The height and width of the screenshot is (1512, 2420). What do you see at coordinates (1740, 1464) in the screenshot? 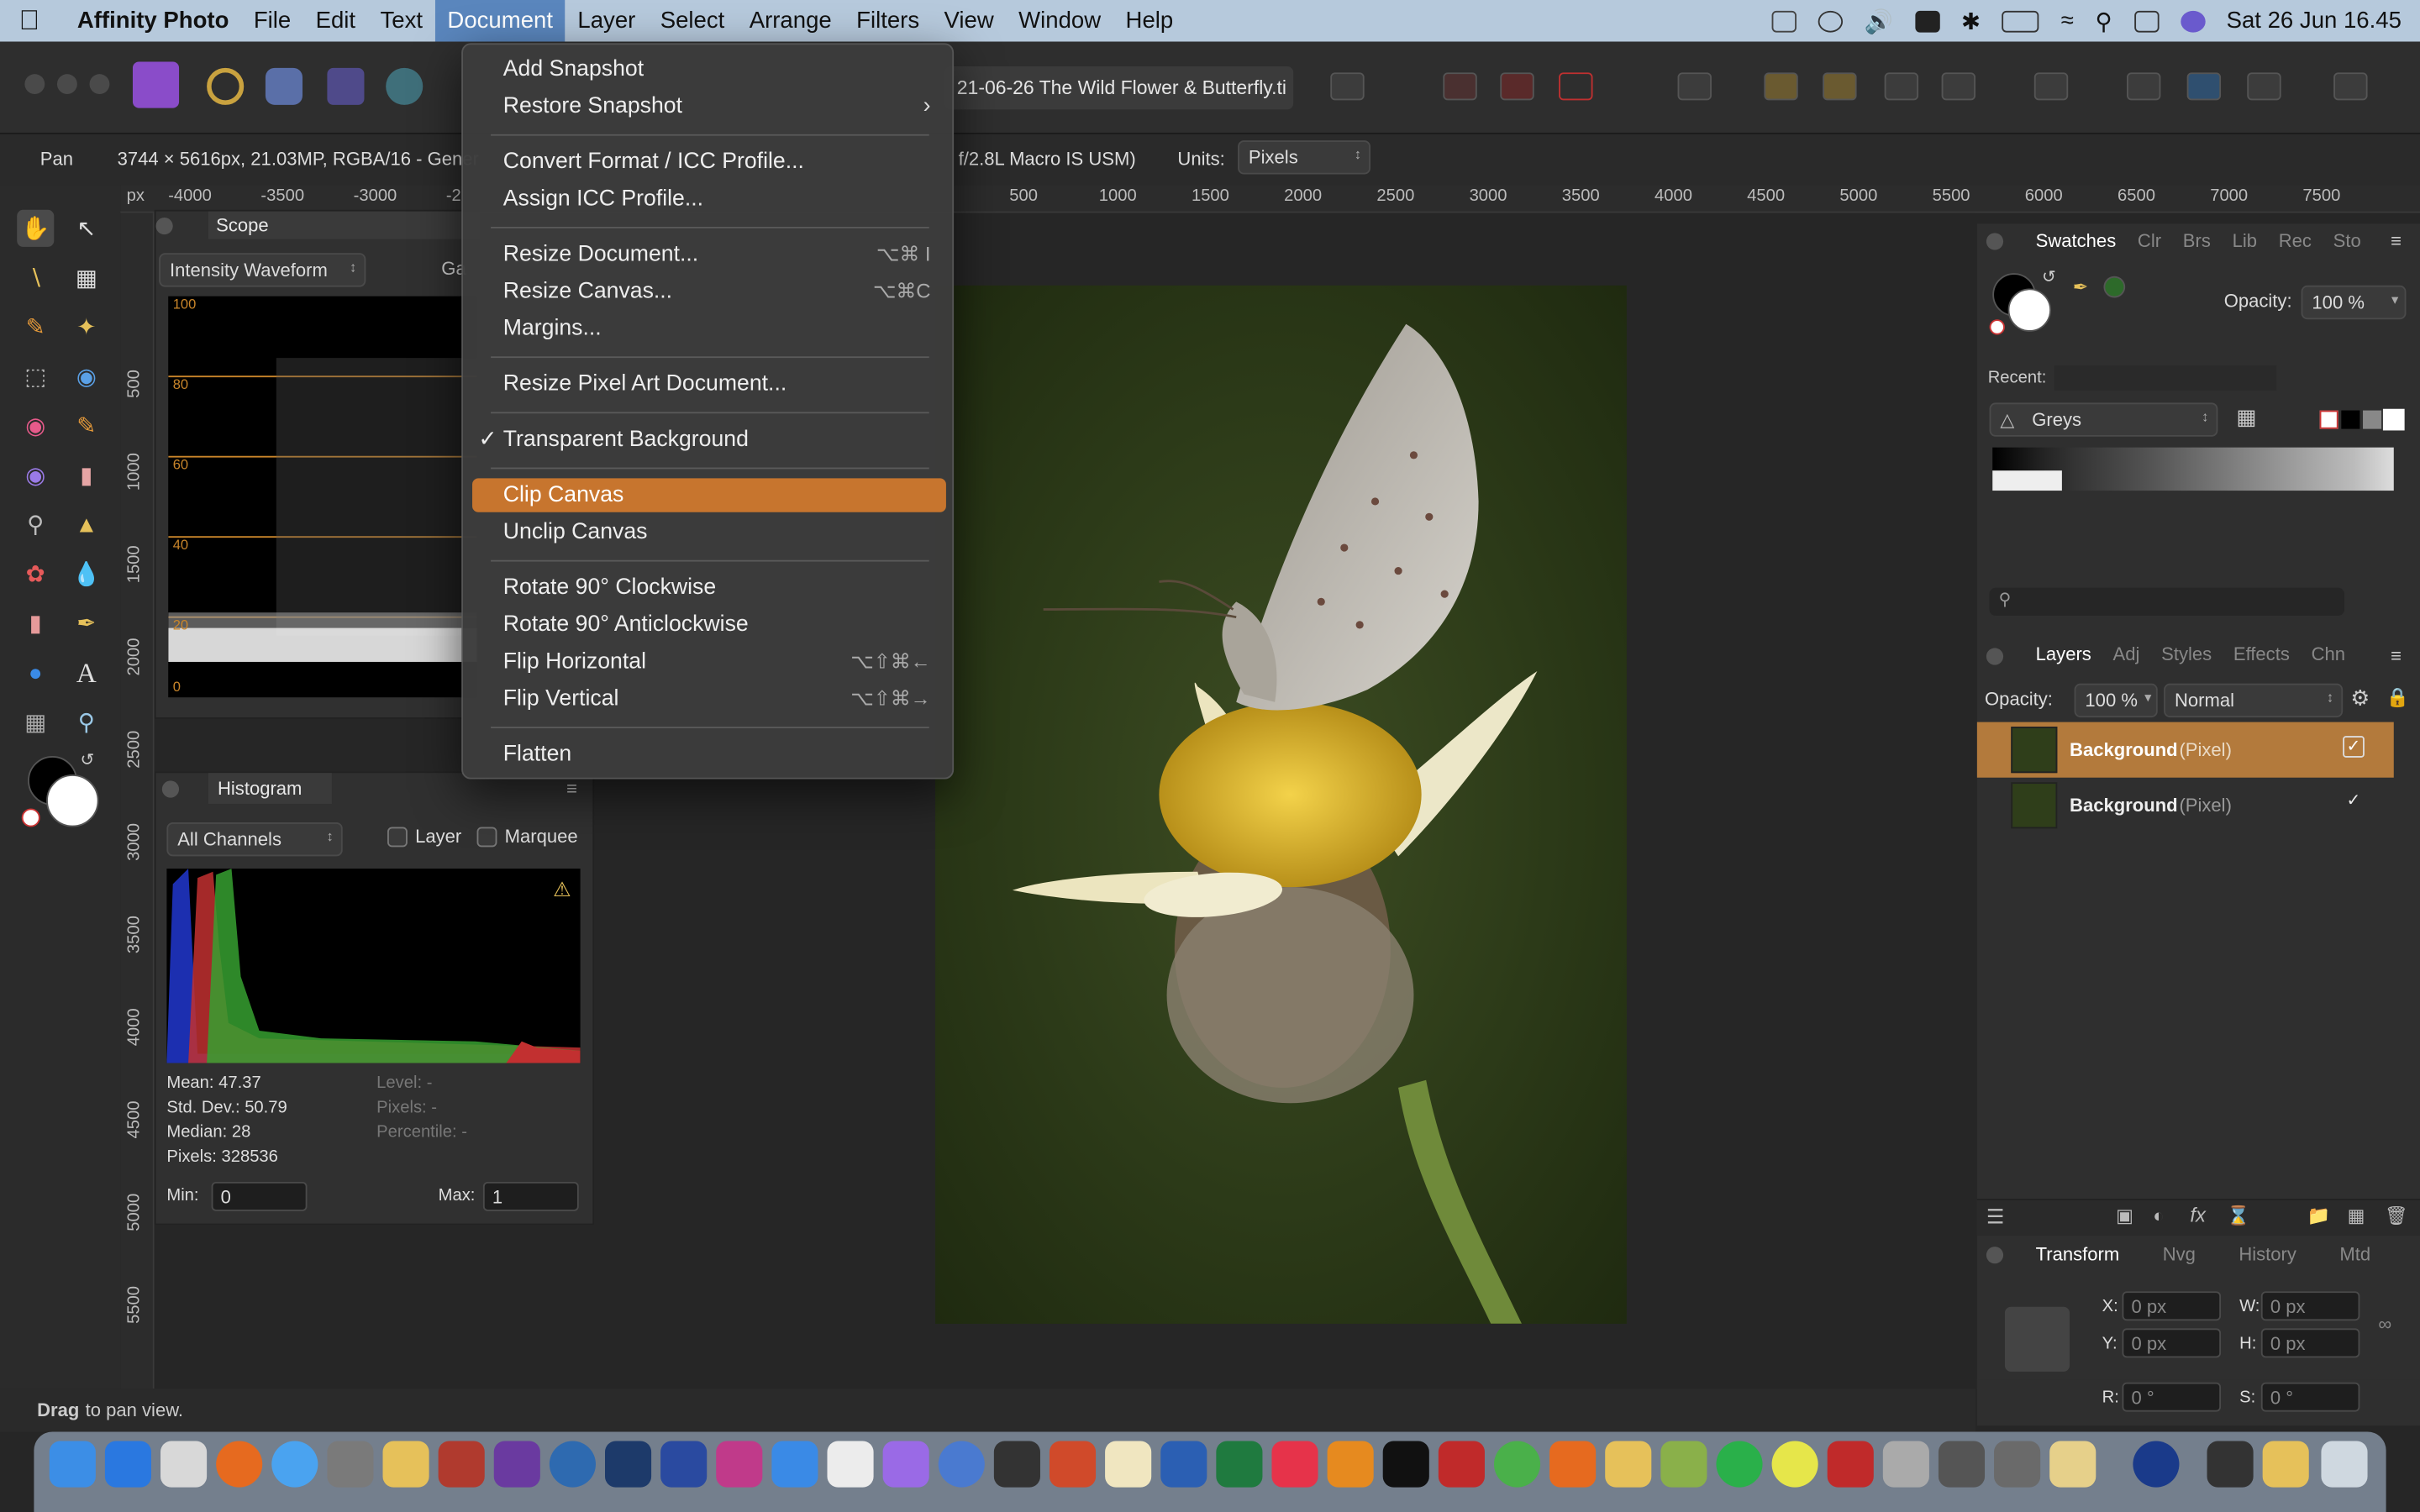
I see `whatsapp-icon` at bounding box center [1740, 1464].